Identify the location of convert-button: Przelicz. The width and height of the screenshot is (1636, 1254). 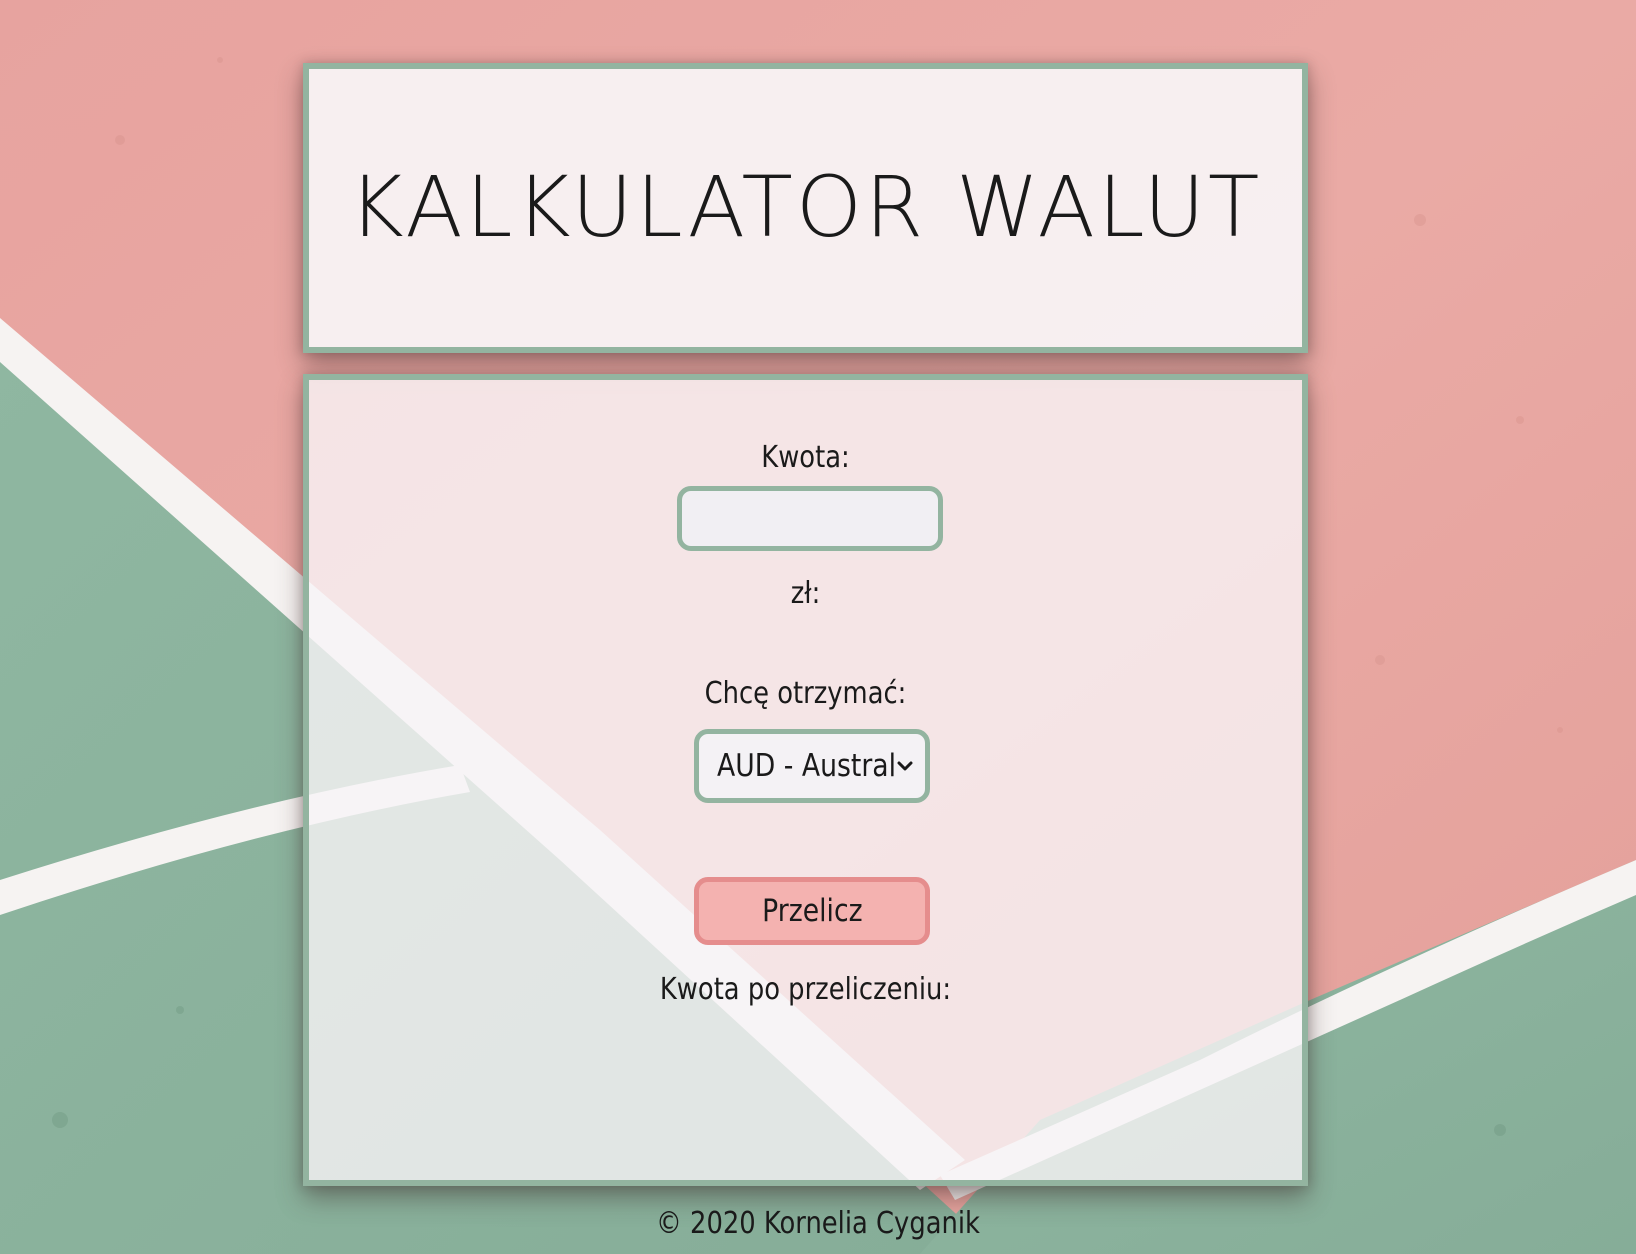
(812, 911).